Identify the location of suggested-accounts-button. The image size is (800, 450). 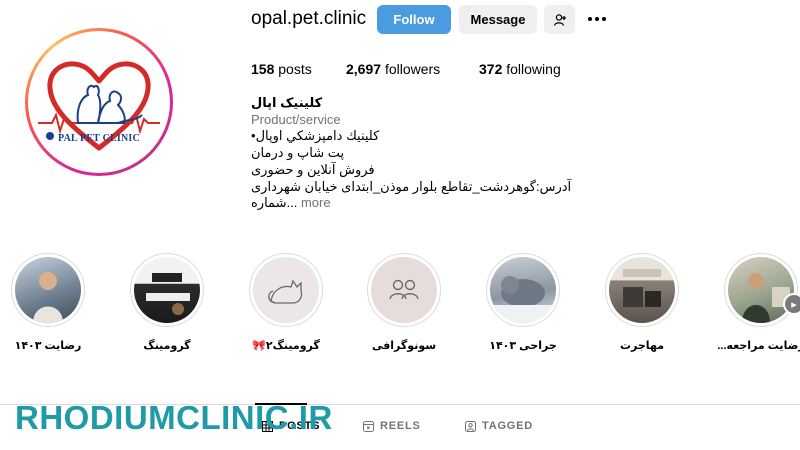
(559, 19).